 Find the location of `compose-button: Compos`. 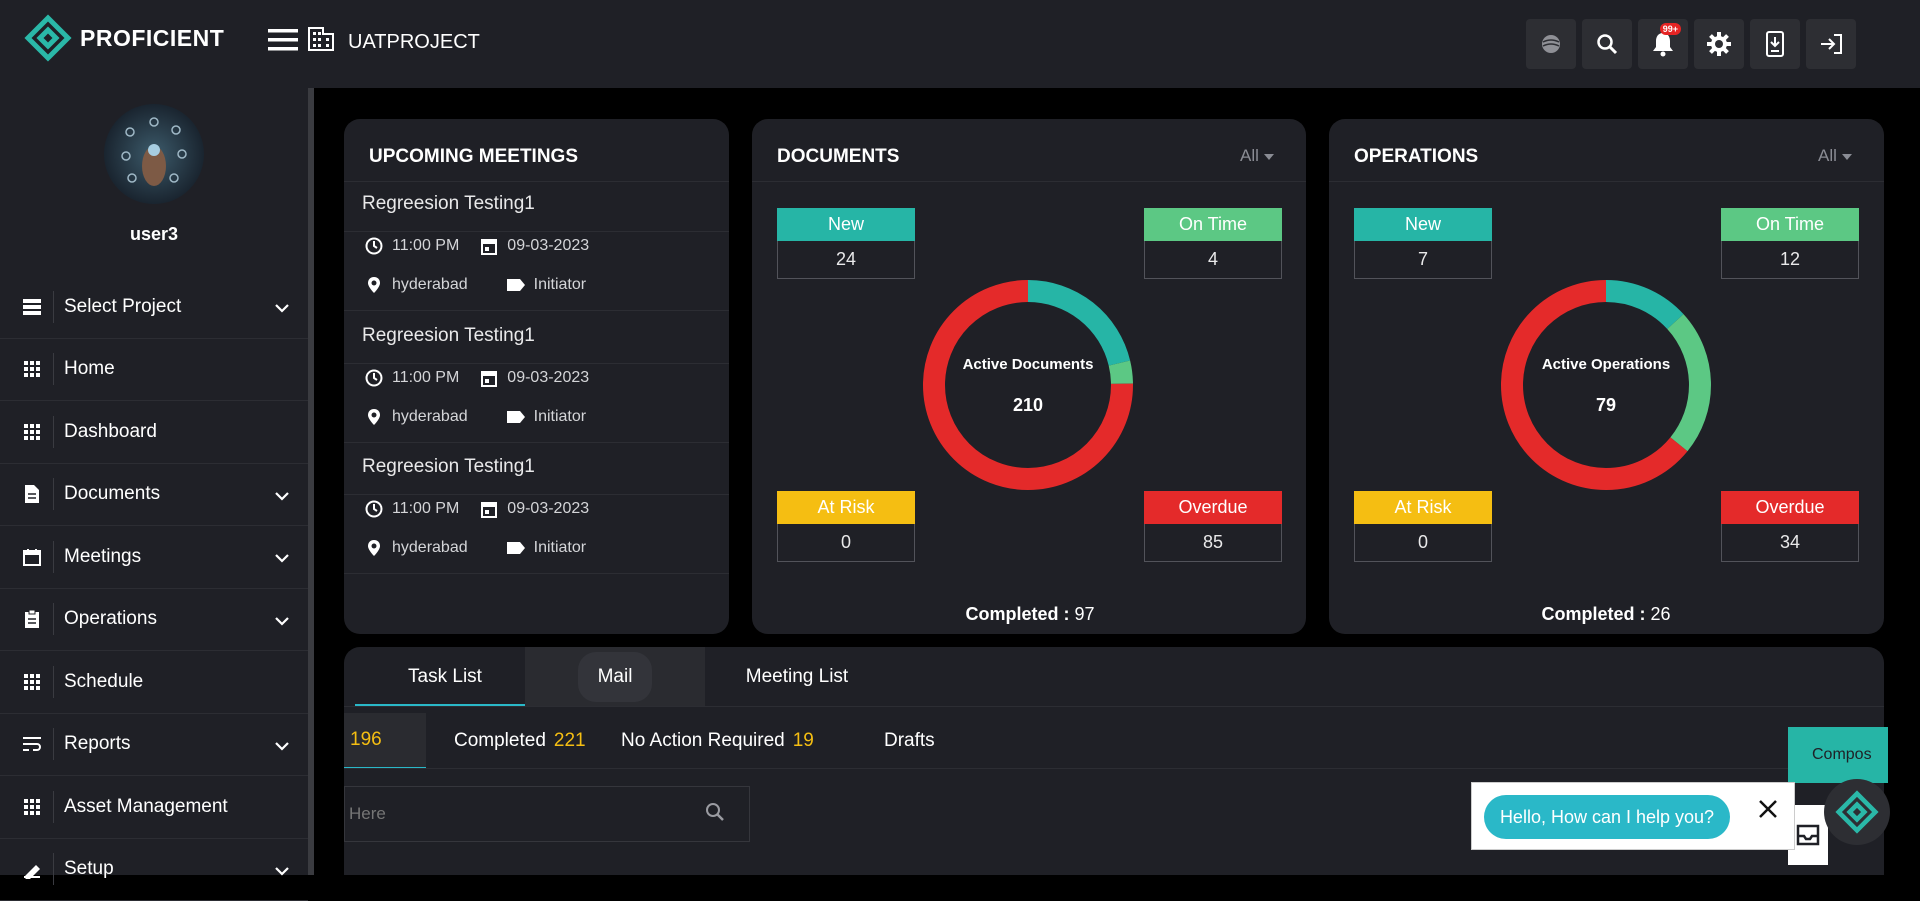

compose-button: Compos is located at coordinates (1838, 755).